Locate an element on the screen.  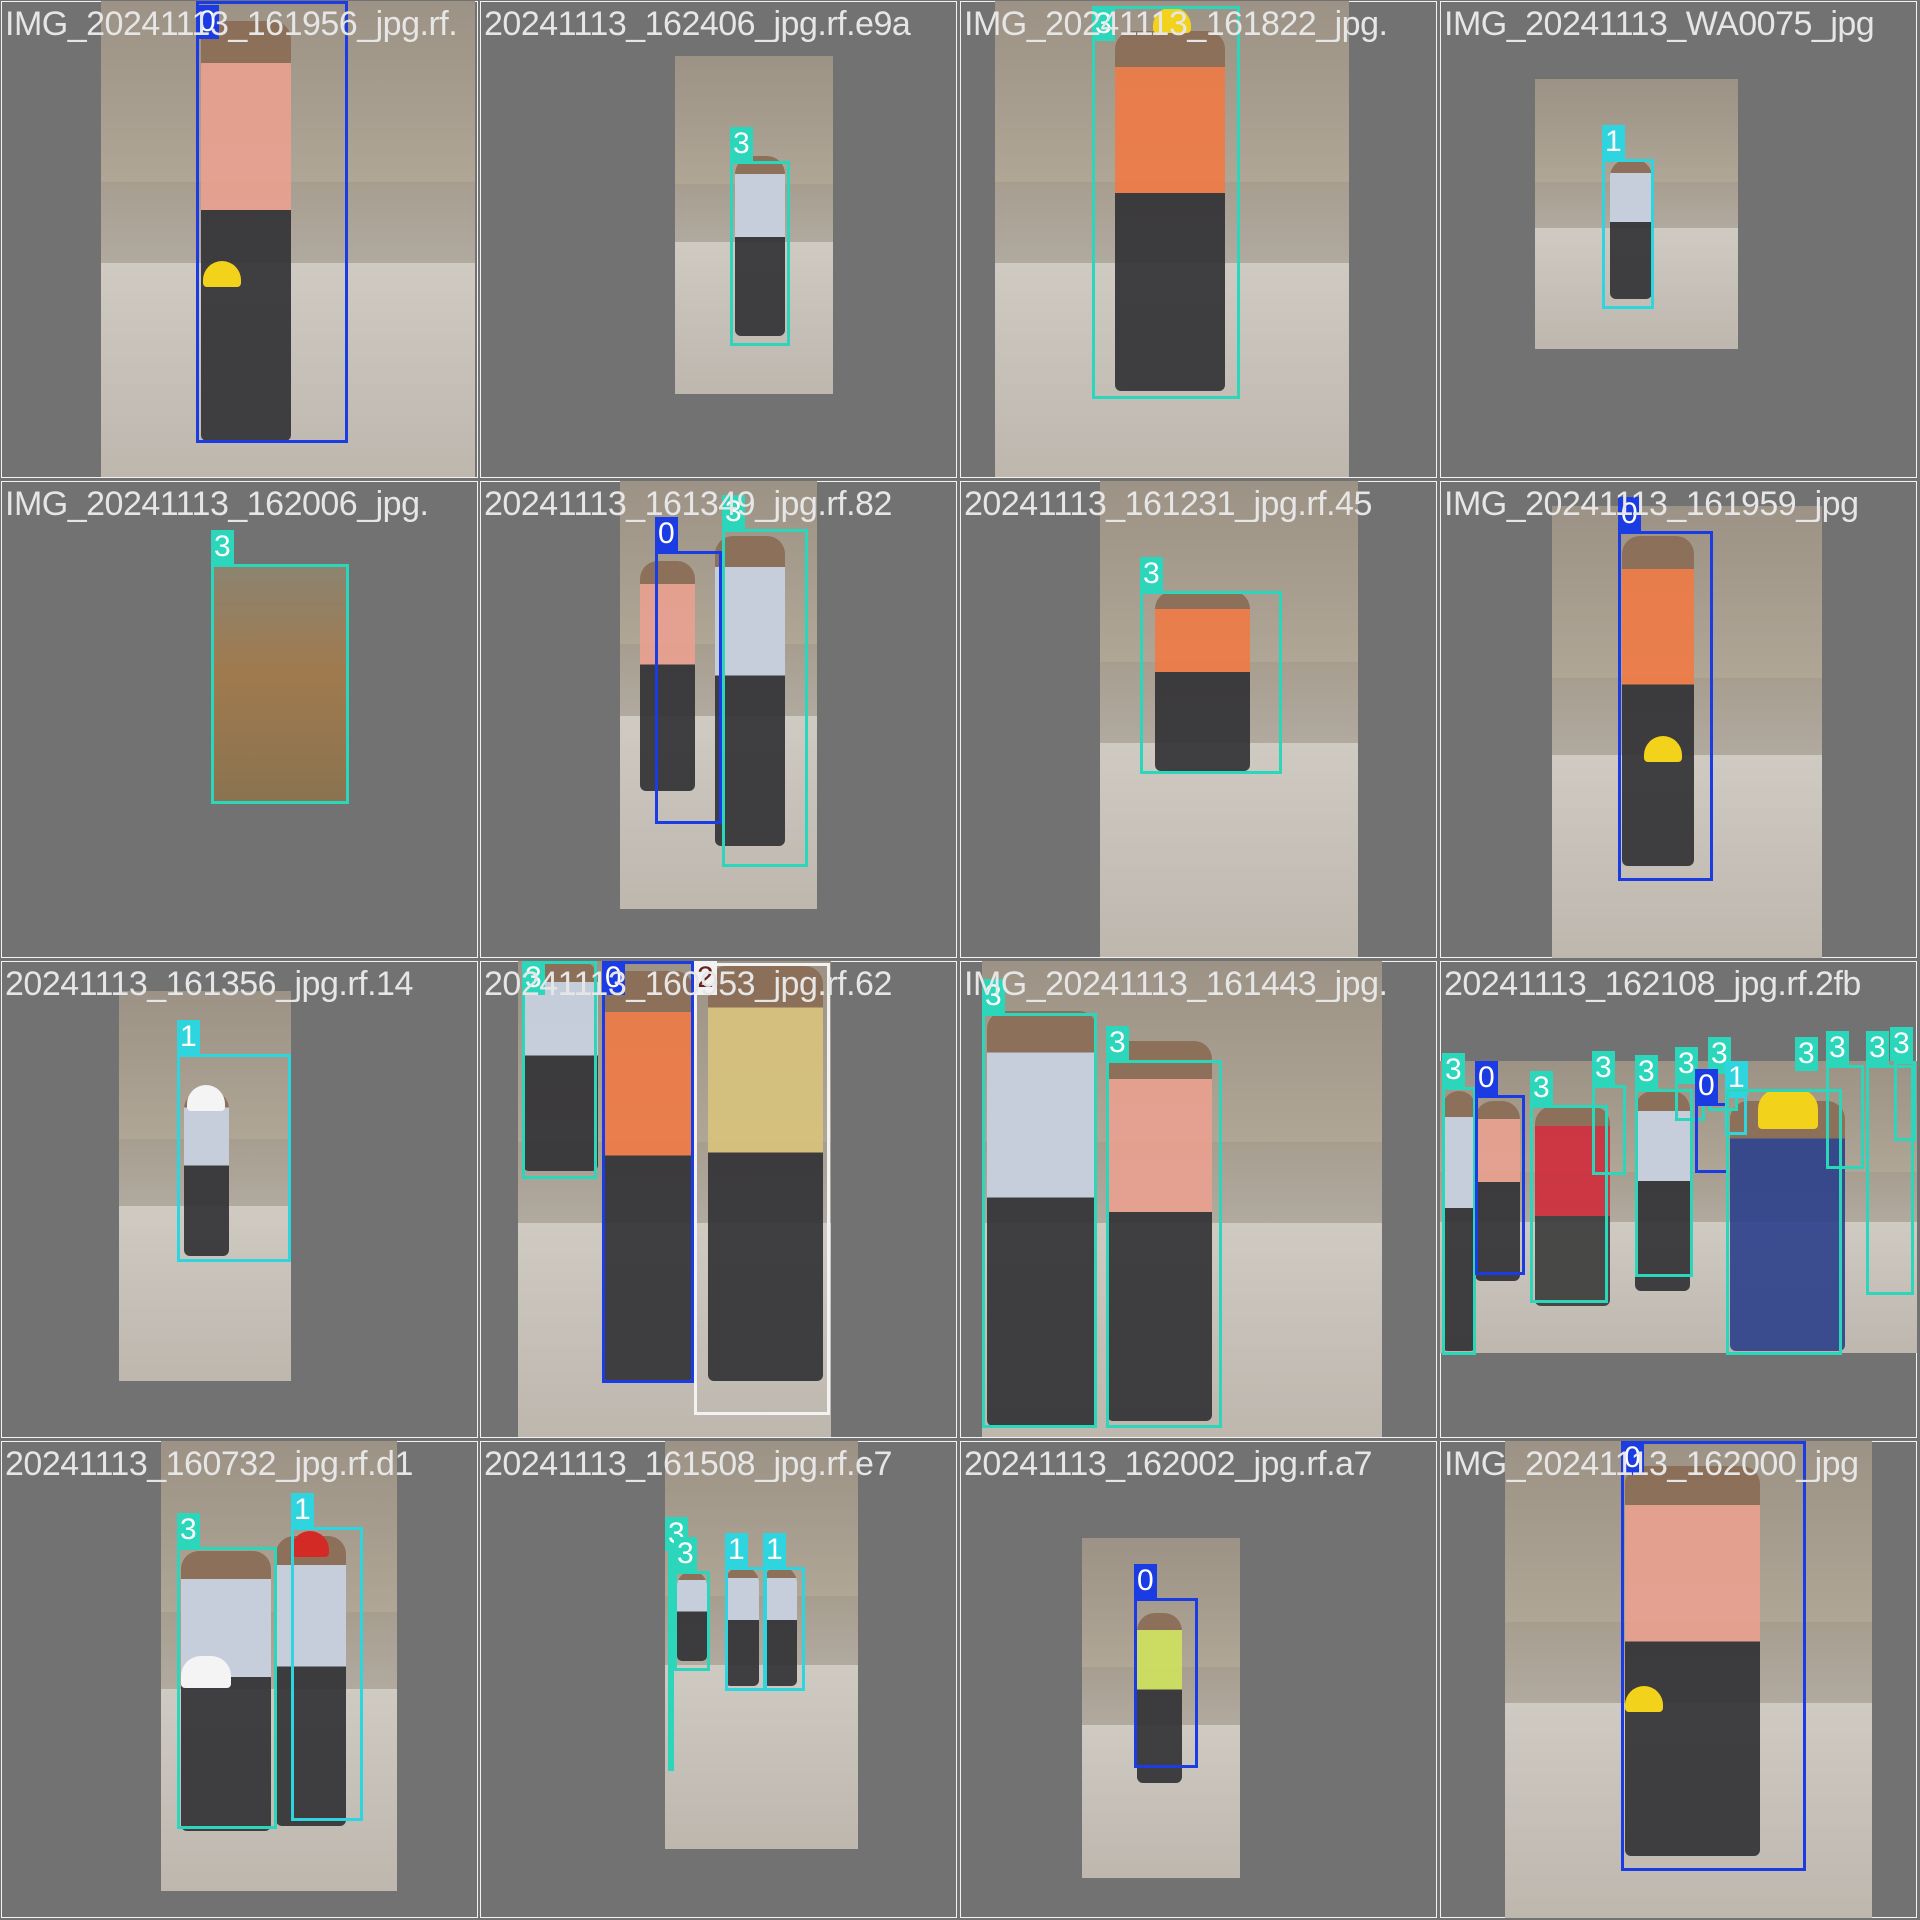
mosaic-tile: 0 20241113_162002_jpg.rf.a7 is located at coordinates (1198, 1679).